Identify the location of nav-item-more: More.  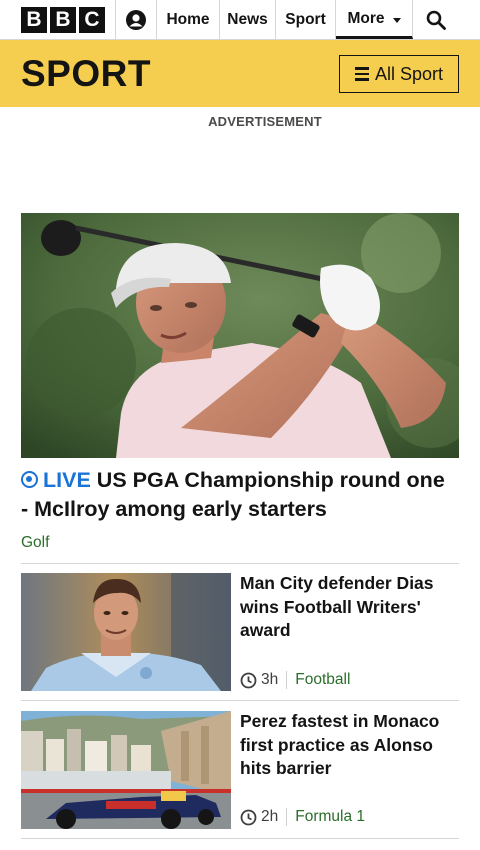
(374, 19).